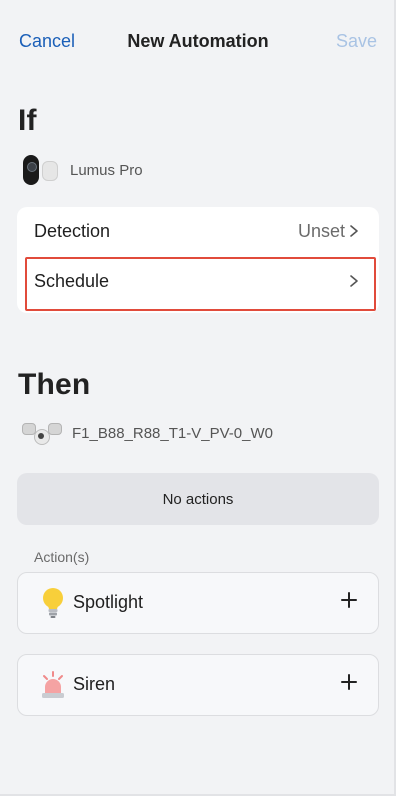 This screenshot has width=396, height=796. Describe the element at coordinates (72, 280) in the screenshot. I see `schedule-label: Schedule` at that location.